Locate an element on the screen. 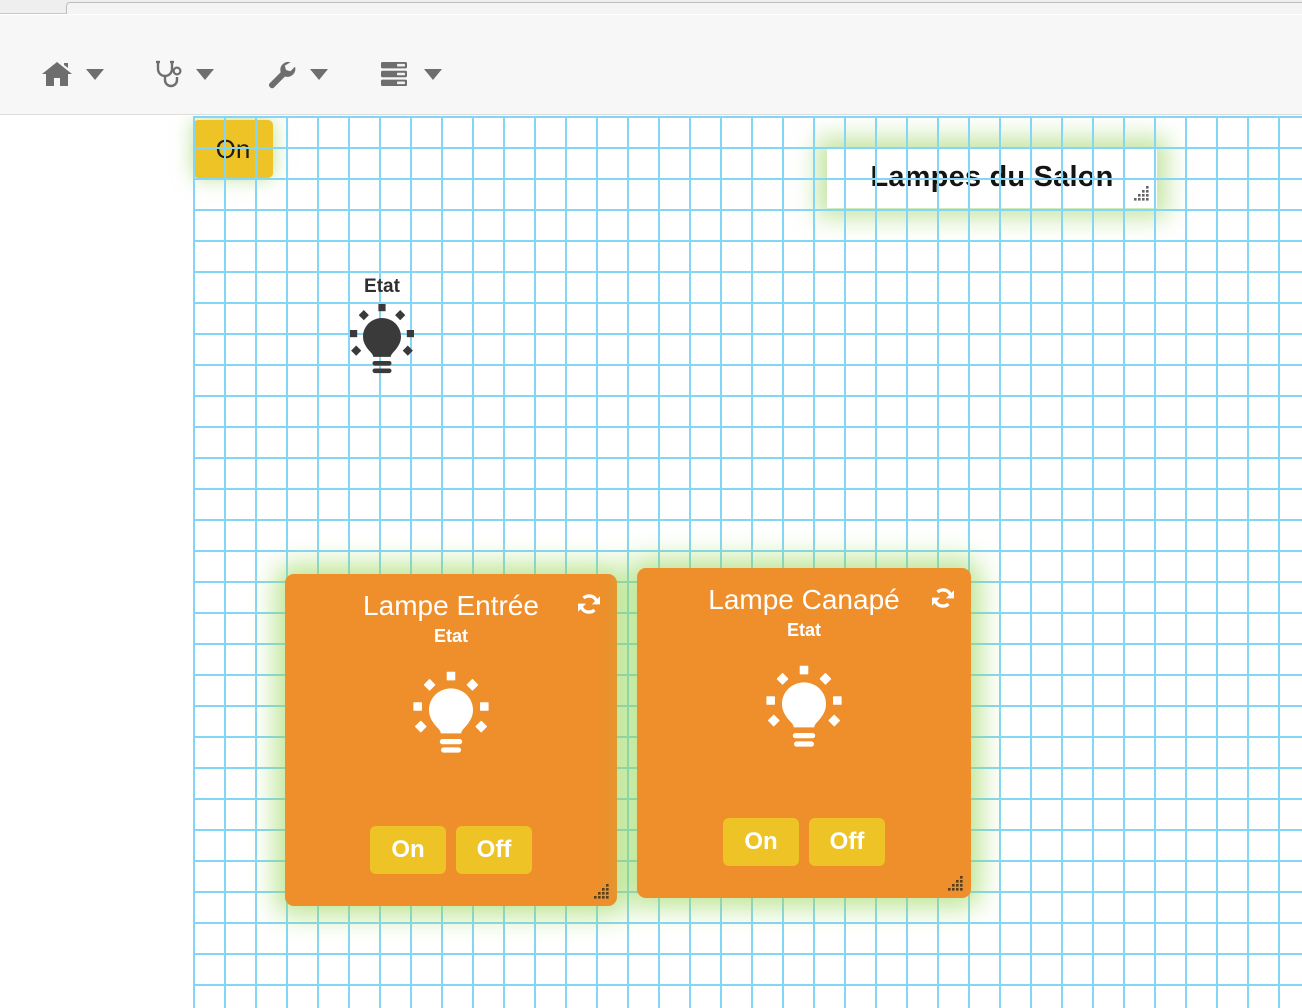  widget-lamp-card-canape: Lampe Canapé Etat On Off is located at coordinates (804, 733).